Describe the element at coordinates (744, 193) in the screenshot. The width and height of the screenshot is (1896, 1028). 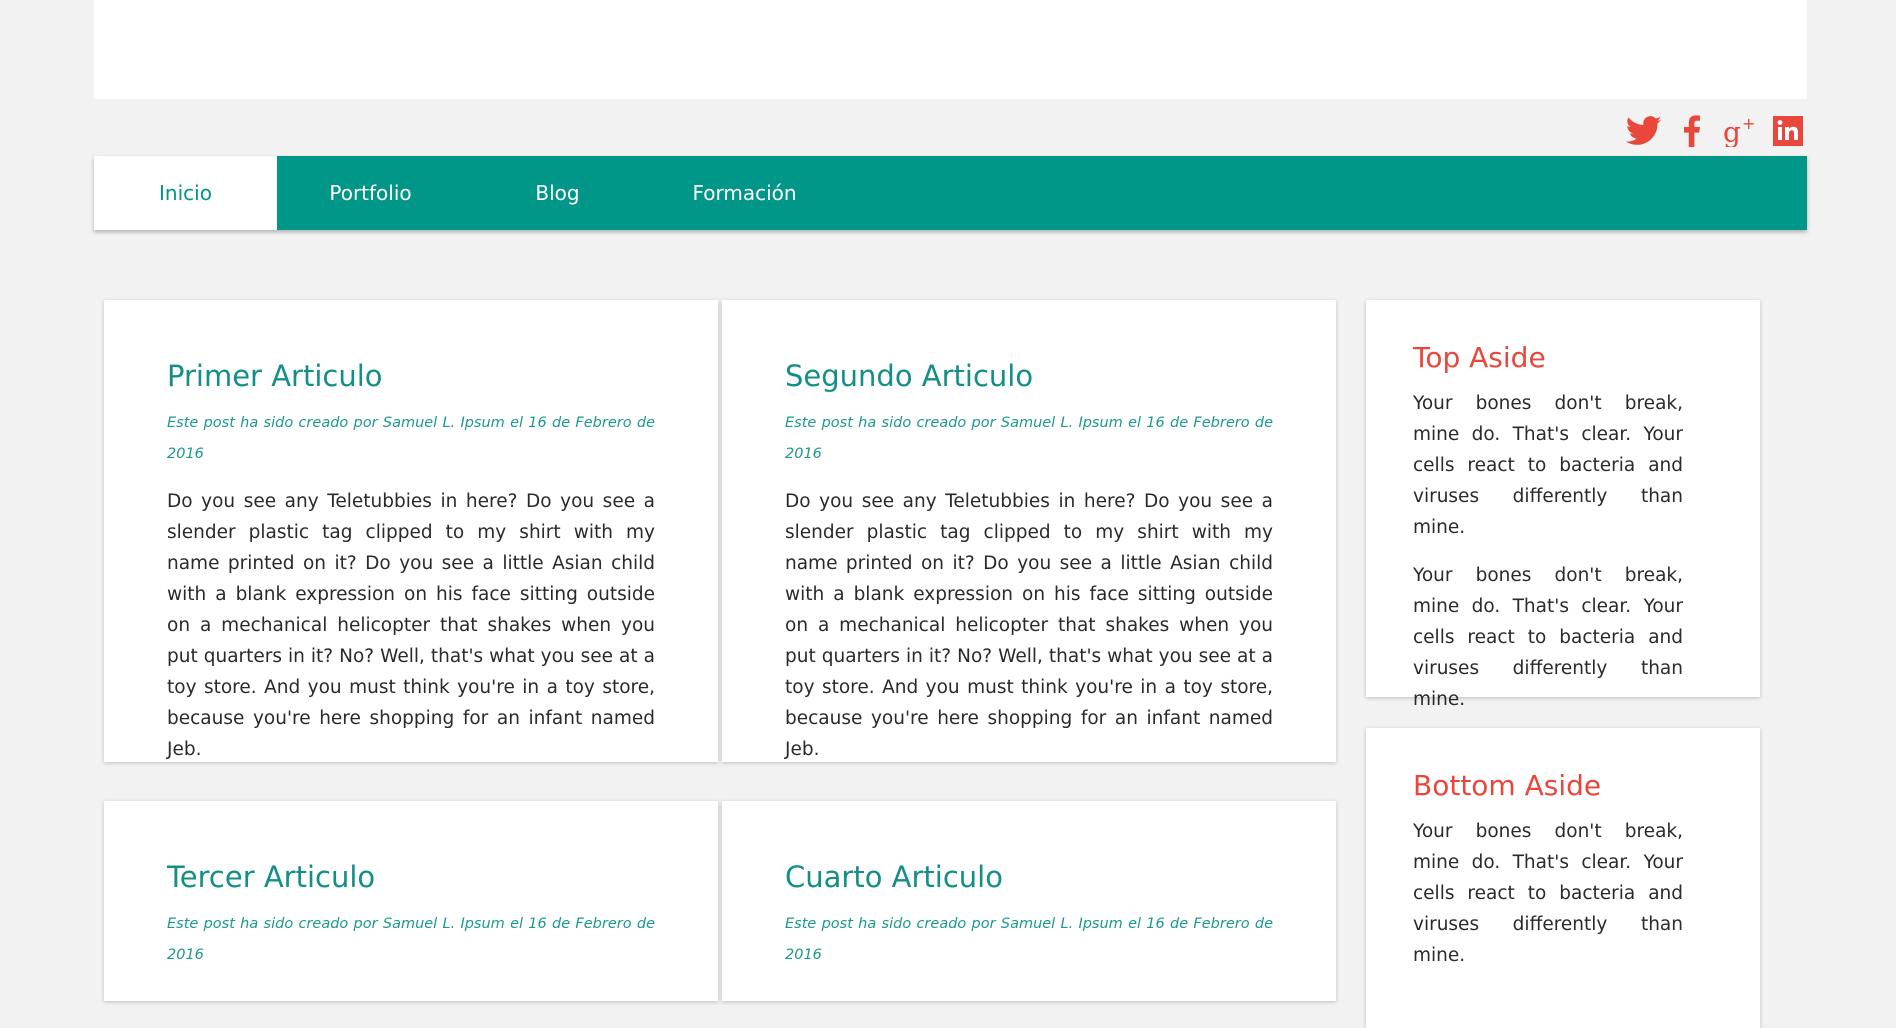
I see `nav-item-formacion: Formación` at that location.